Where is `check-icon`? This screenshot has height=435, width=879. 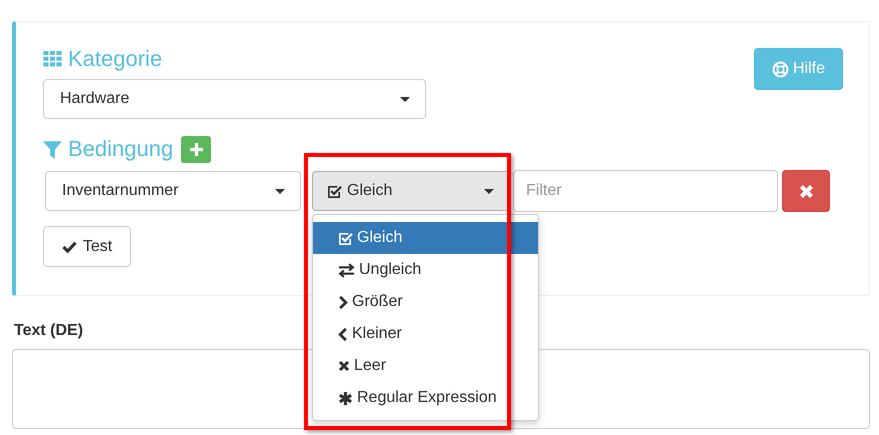
check-icon is located at coordinates (69, 246).